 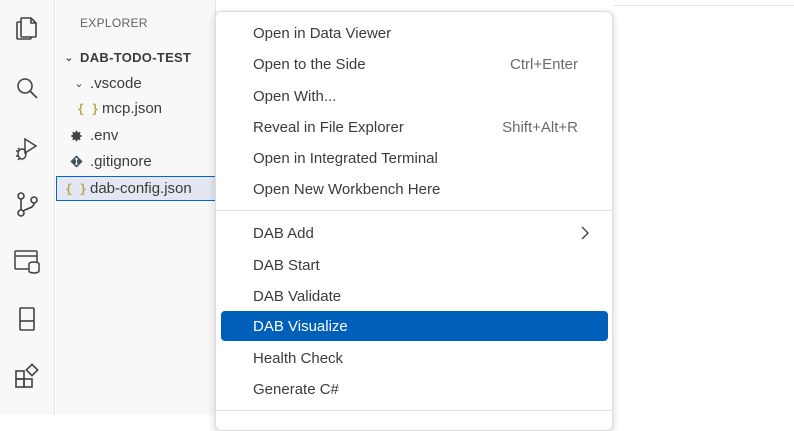 I want to click on tree-root-folder: ⌄ DAB-TODO-TEST, so click(x=135, y=57).